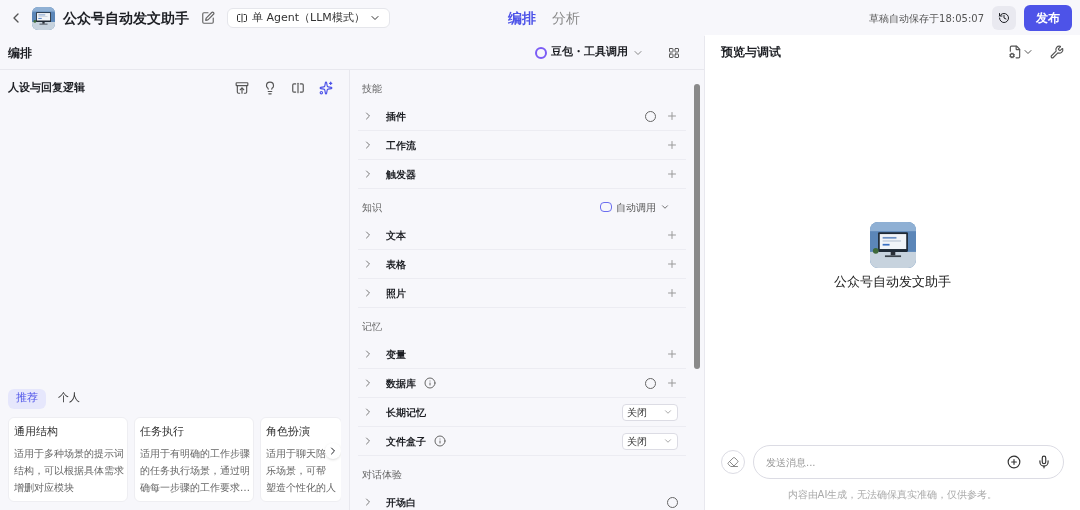  Describe the element at coordinates (733, 462) in the screenshot. I see `eraser-icon` at that location.